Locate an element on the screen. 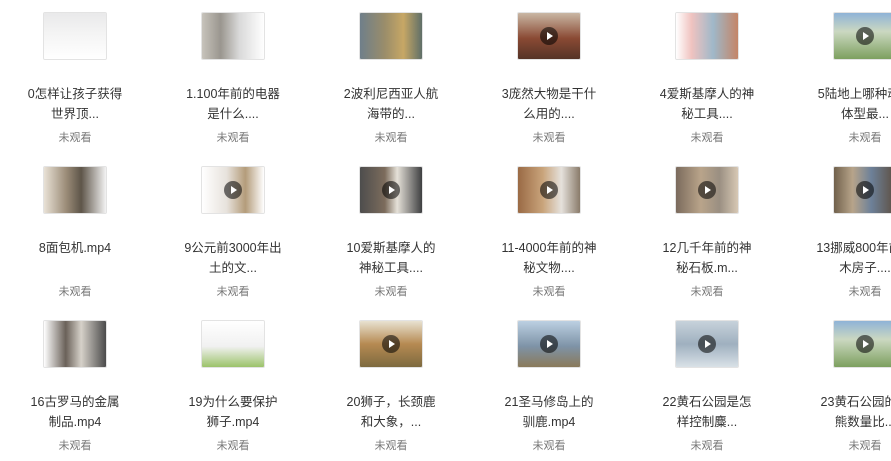 This screenshot has width=891, height=461. video-card: 2波利尼西亚人航海带的... 未观看 is located at coordinates (391, 87).